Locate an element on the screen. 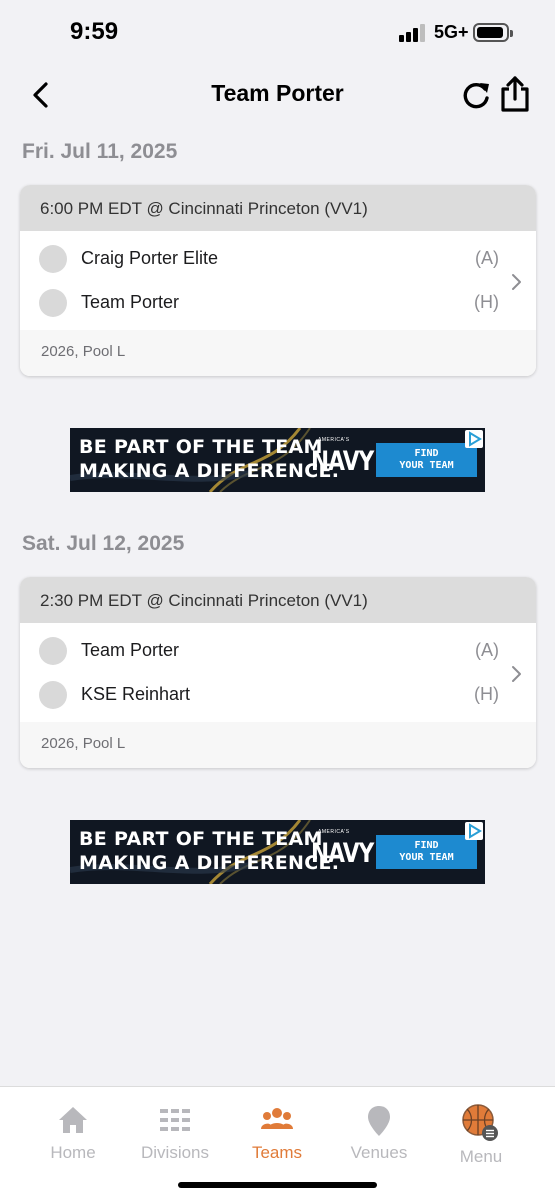  list-icon is located at coordinates (175, 1120).